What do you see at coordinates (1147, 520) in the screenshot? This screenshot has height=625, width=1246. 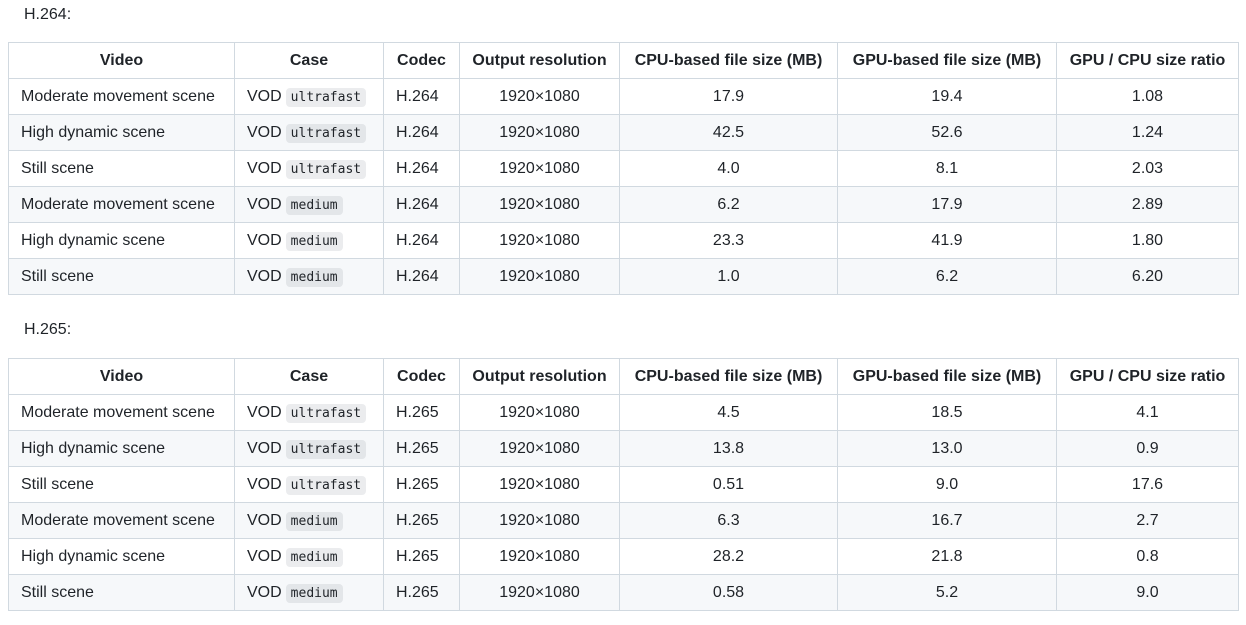 I see `cell-size-ratio: 2.7` at bounding box center [1147, 520].